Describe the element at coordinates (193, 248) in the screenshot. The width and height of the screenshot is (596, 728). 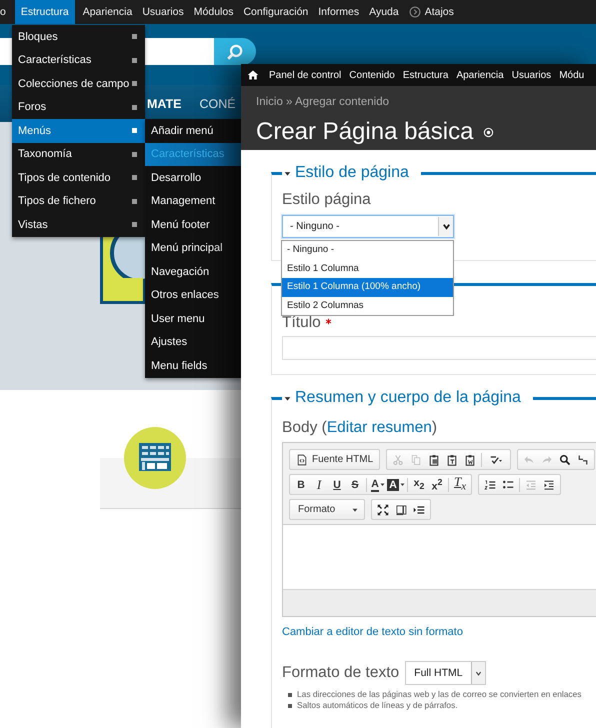
I see `submenu-item: Menú principal` at that location.